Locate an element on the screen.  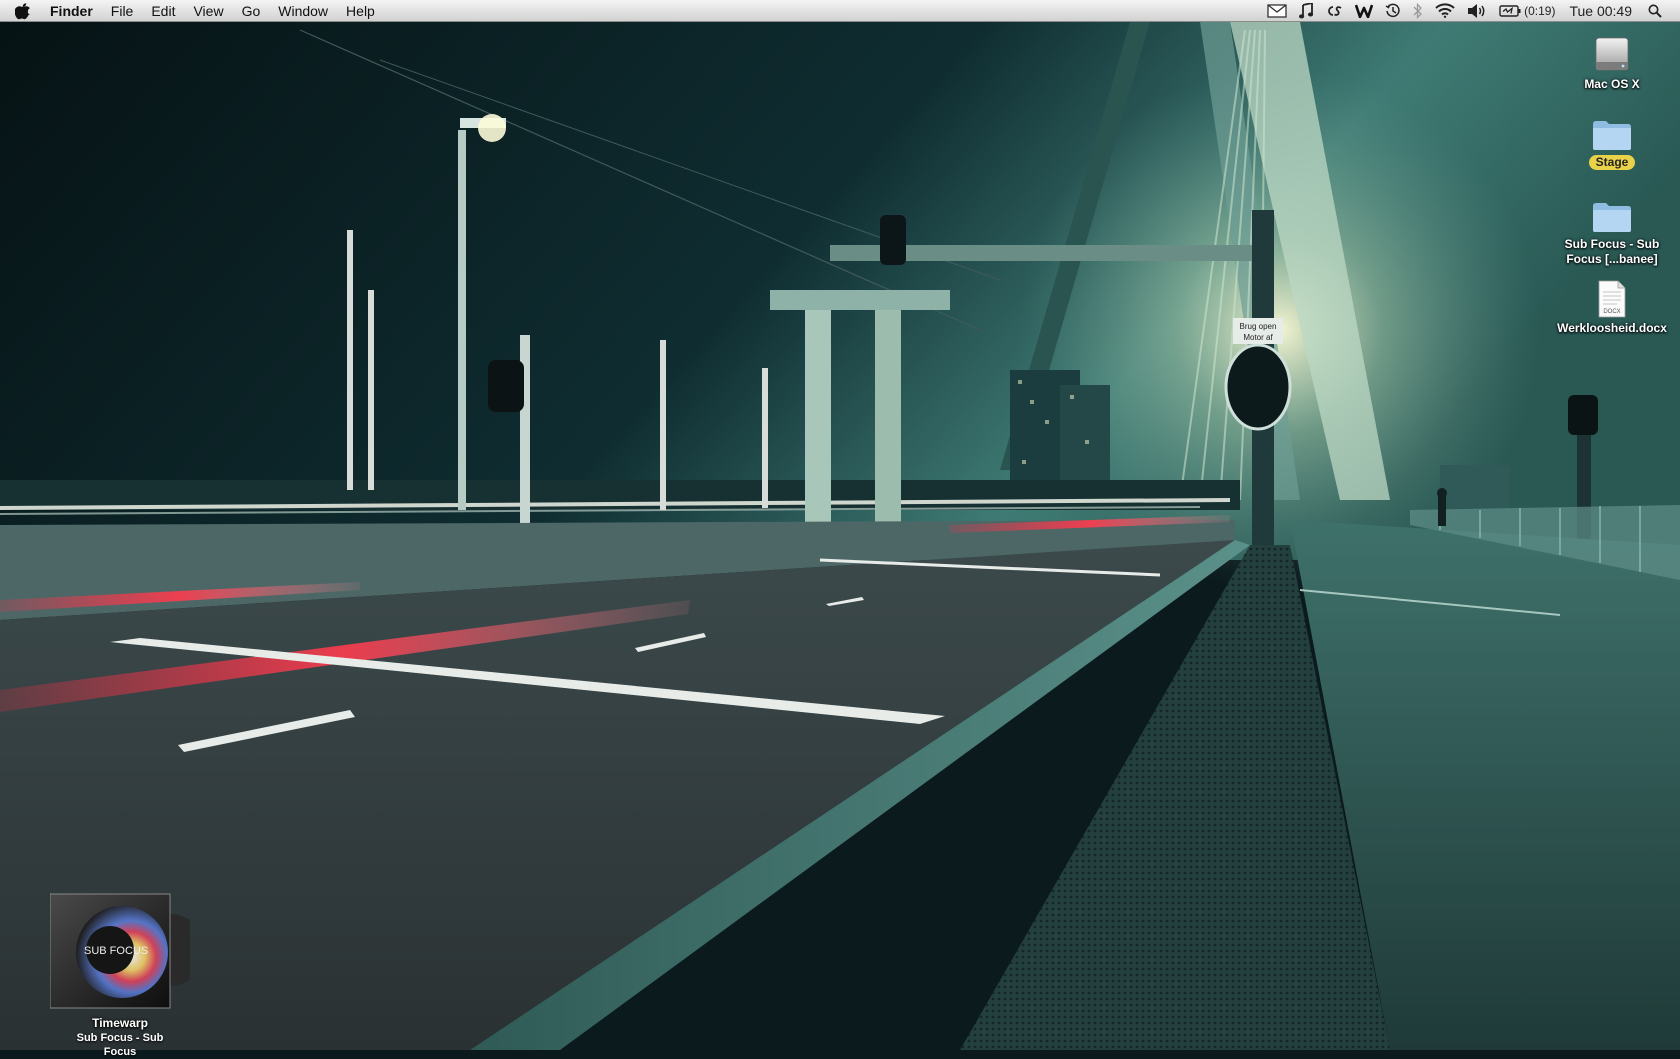
battery-status-item: (0:19) is located at coordinates (1527, 11).